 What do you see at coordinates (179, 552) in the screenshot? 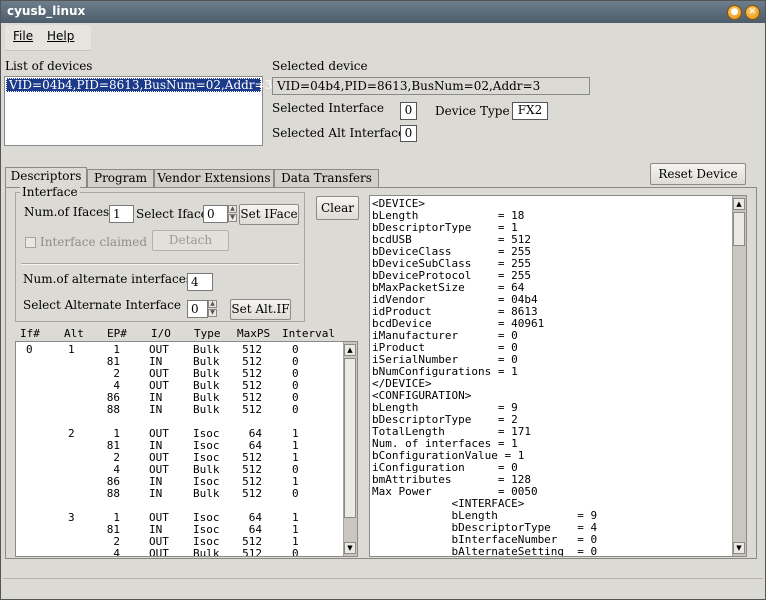
I see `table-row: 4 OUT Bulk 512 0` at bounding box center [179, 552].